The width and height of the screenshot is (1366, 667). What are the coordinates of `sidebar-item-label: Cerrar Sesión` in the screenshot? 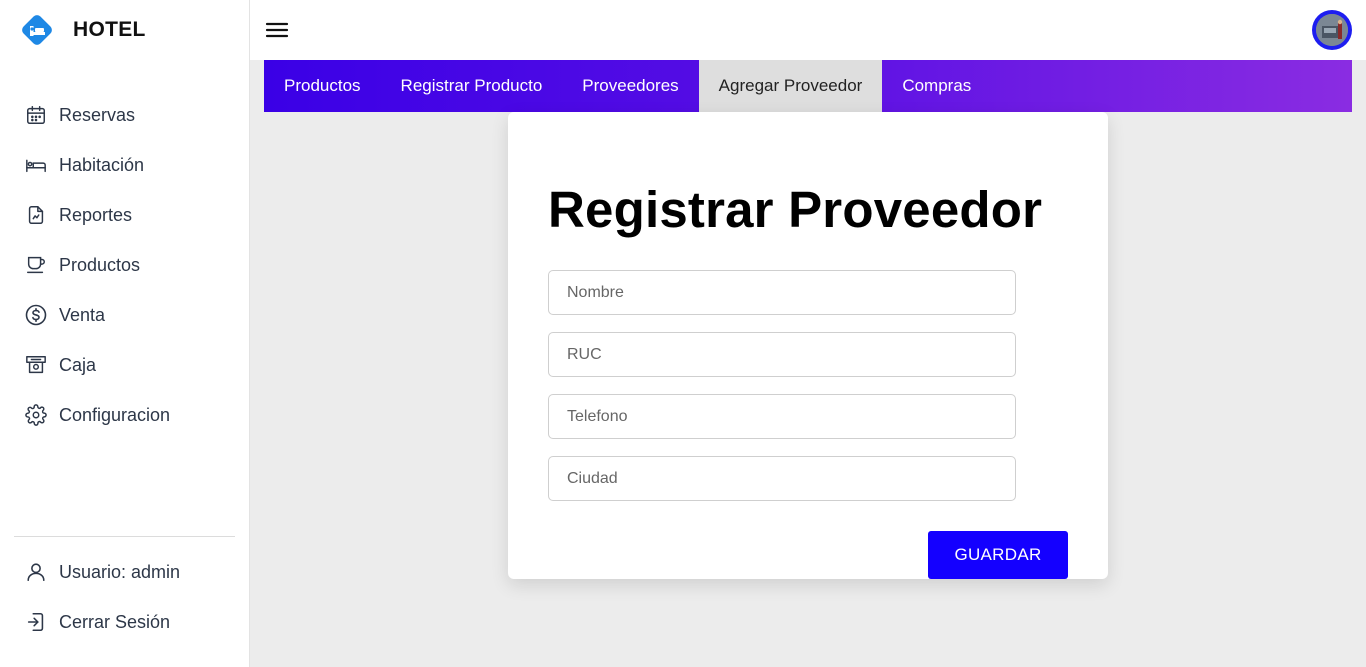 It's located at (115, 621).